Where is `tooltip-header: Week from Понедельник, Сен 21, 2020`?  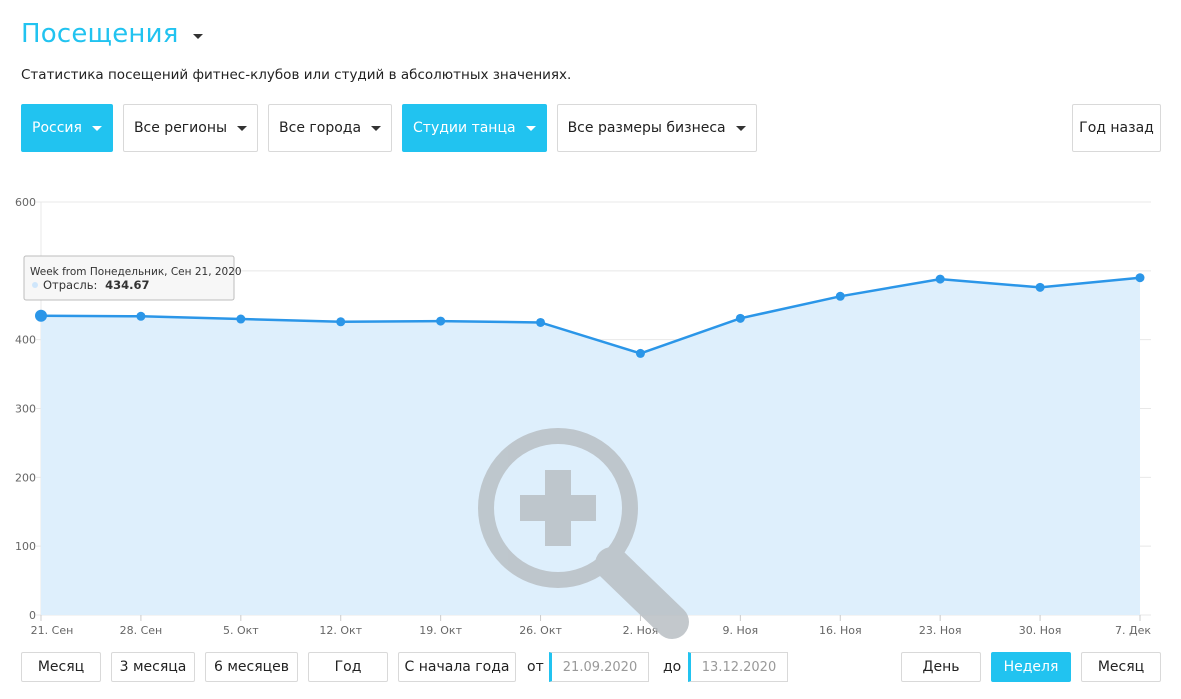 tooltip-header: Week from Понедельник, Сен 21, 2020 is located at coordinates (136, 272).